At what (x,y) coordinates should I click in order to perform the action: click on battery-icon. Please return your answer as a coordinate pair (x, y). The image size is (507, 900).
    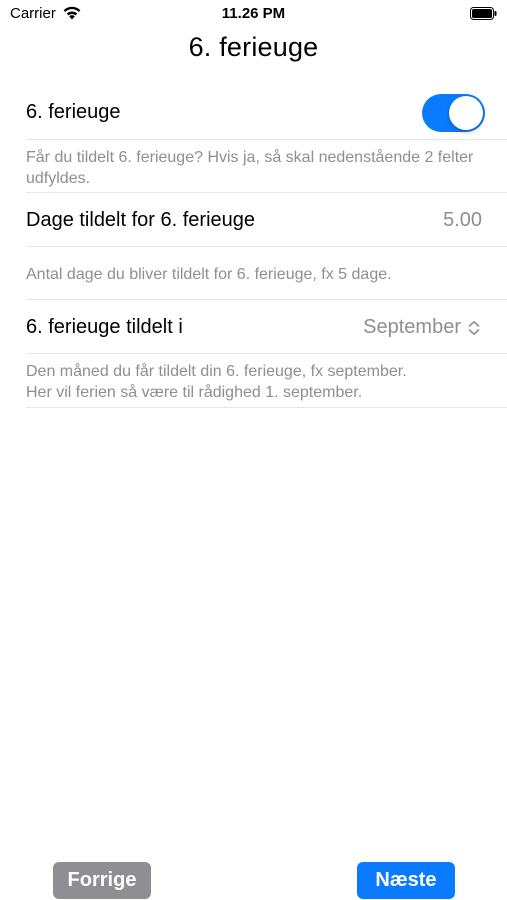
    Looking at the image, I should click on (483, 13).